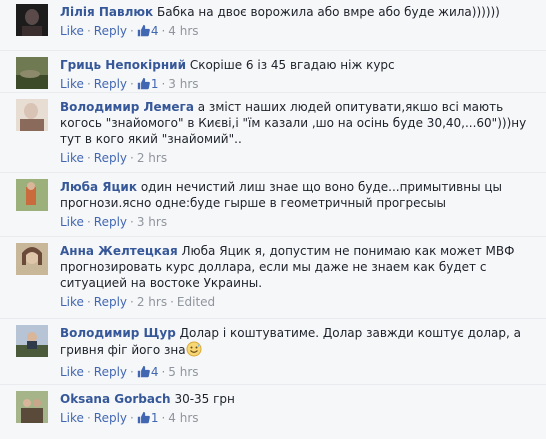 Image resolution: width=546 pixels, height=439 pixels. Describe the element at coordinates (106, 12) in the screenshot. I see `comment-author: Лілія Павлюк` at that location.